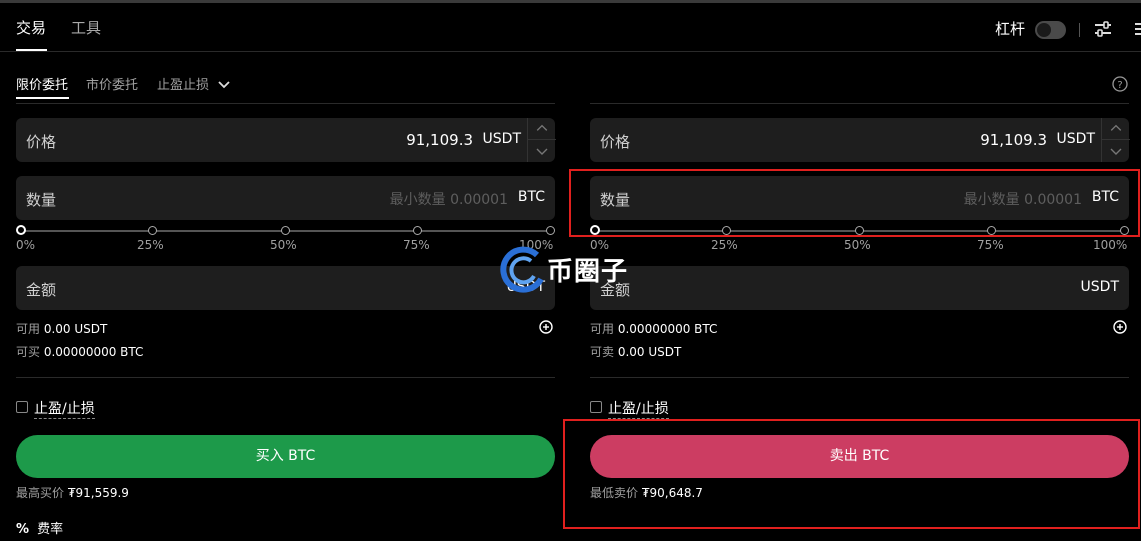 Image resolution: width=1141 pixels, height=541 pixels. What do you see at coordinates (112, 83) in the screenshot?
I see `order-type-market: 市价委托` at bounding box center [112, 83].